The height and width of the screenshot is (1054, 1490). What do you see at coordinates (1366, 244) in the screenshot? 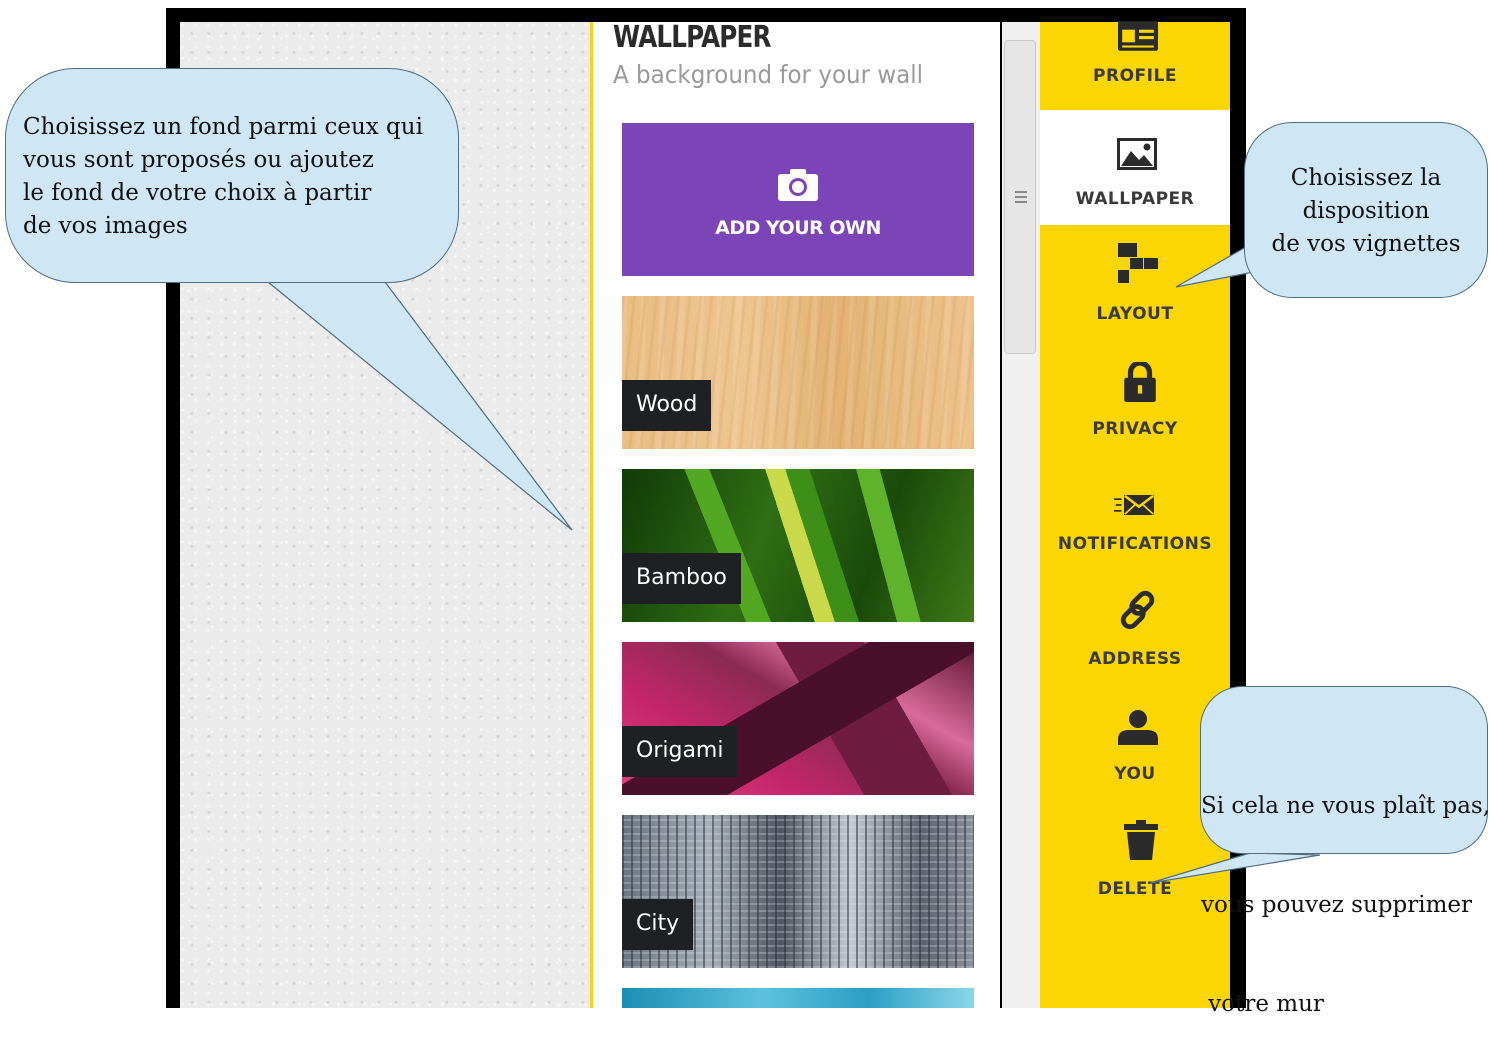
I see `callout-line: de vos vignettes` at bounding box center [1366, 244].